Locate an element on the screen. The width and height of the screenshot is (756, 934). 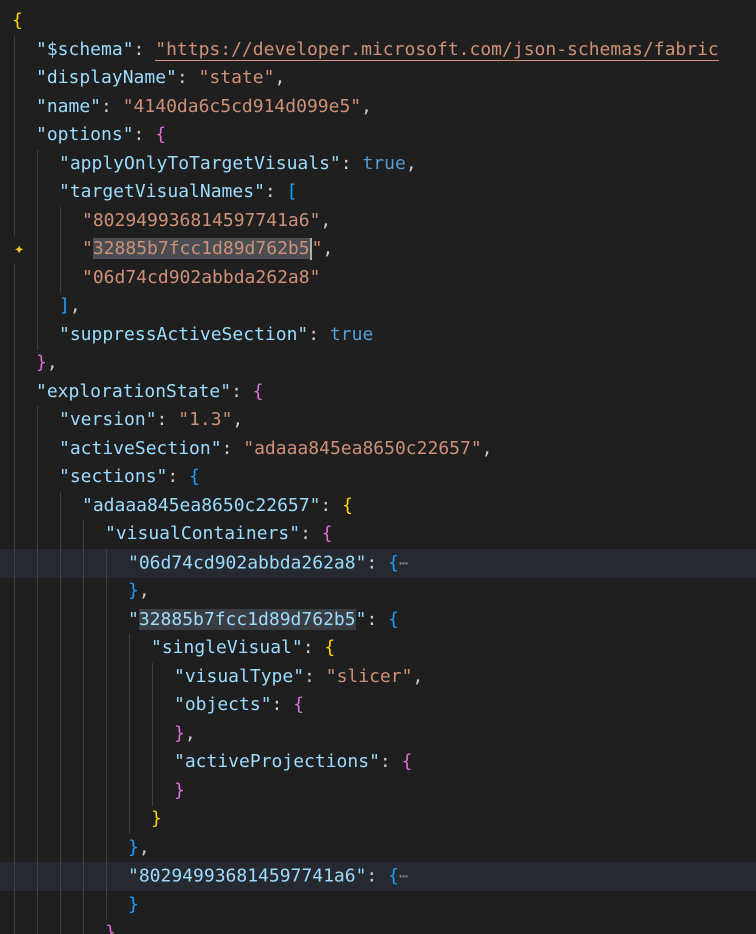
target-visual-2-selection: 32885b7fcc1d89d762b5 is located at coordinates (201, 248).